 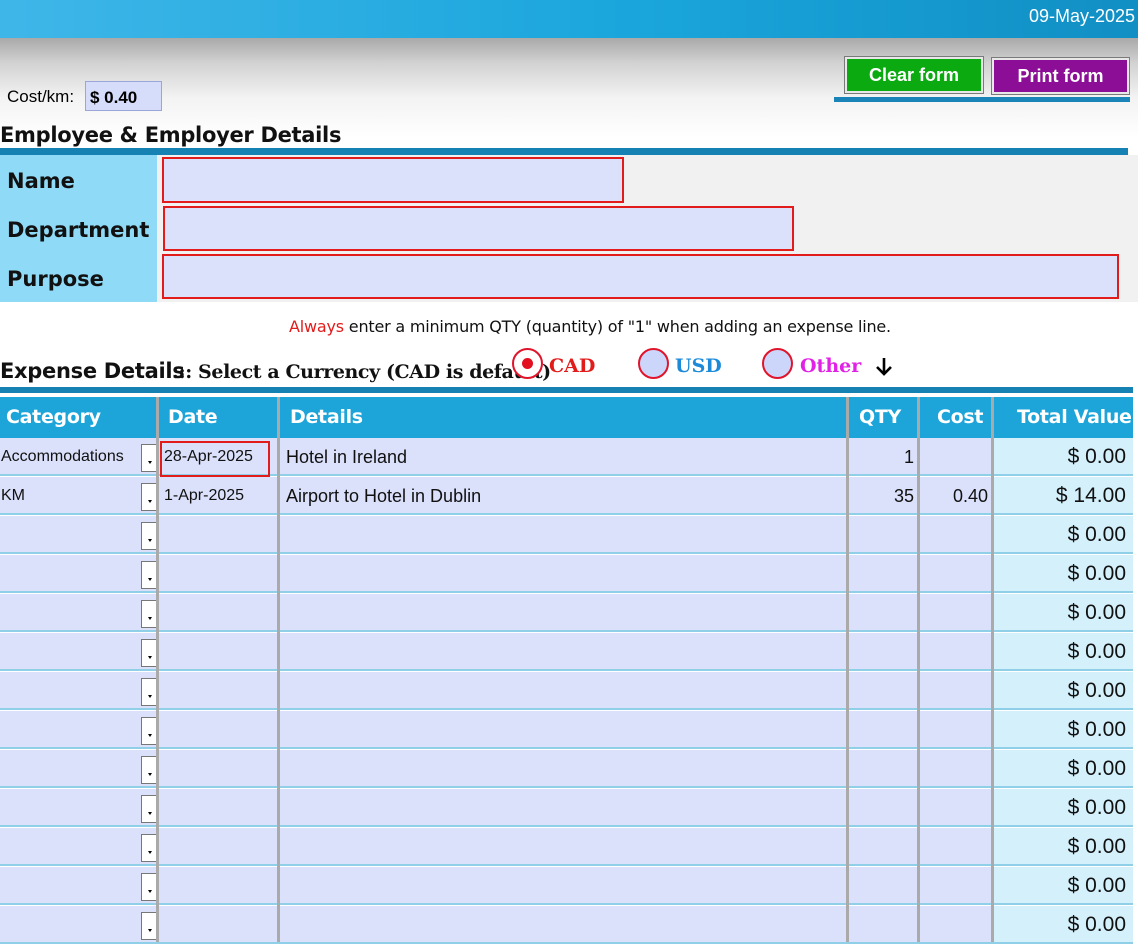 I want to click on section-divider, so click(x=566, y=390).